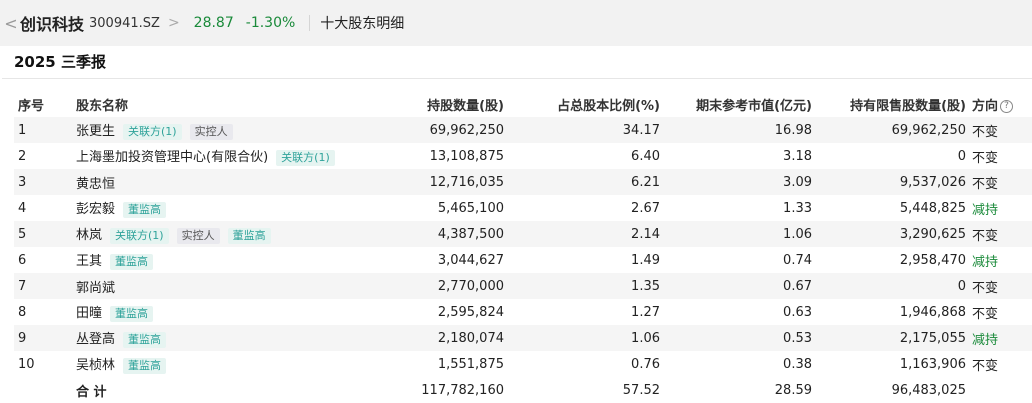 The height and width of the screenshot is (403, 1032). Describe the element at coordinates (582, 104) in the screenshot. I see `header-ratio: 占总股本比例(%)` at that location.